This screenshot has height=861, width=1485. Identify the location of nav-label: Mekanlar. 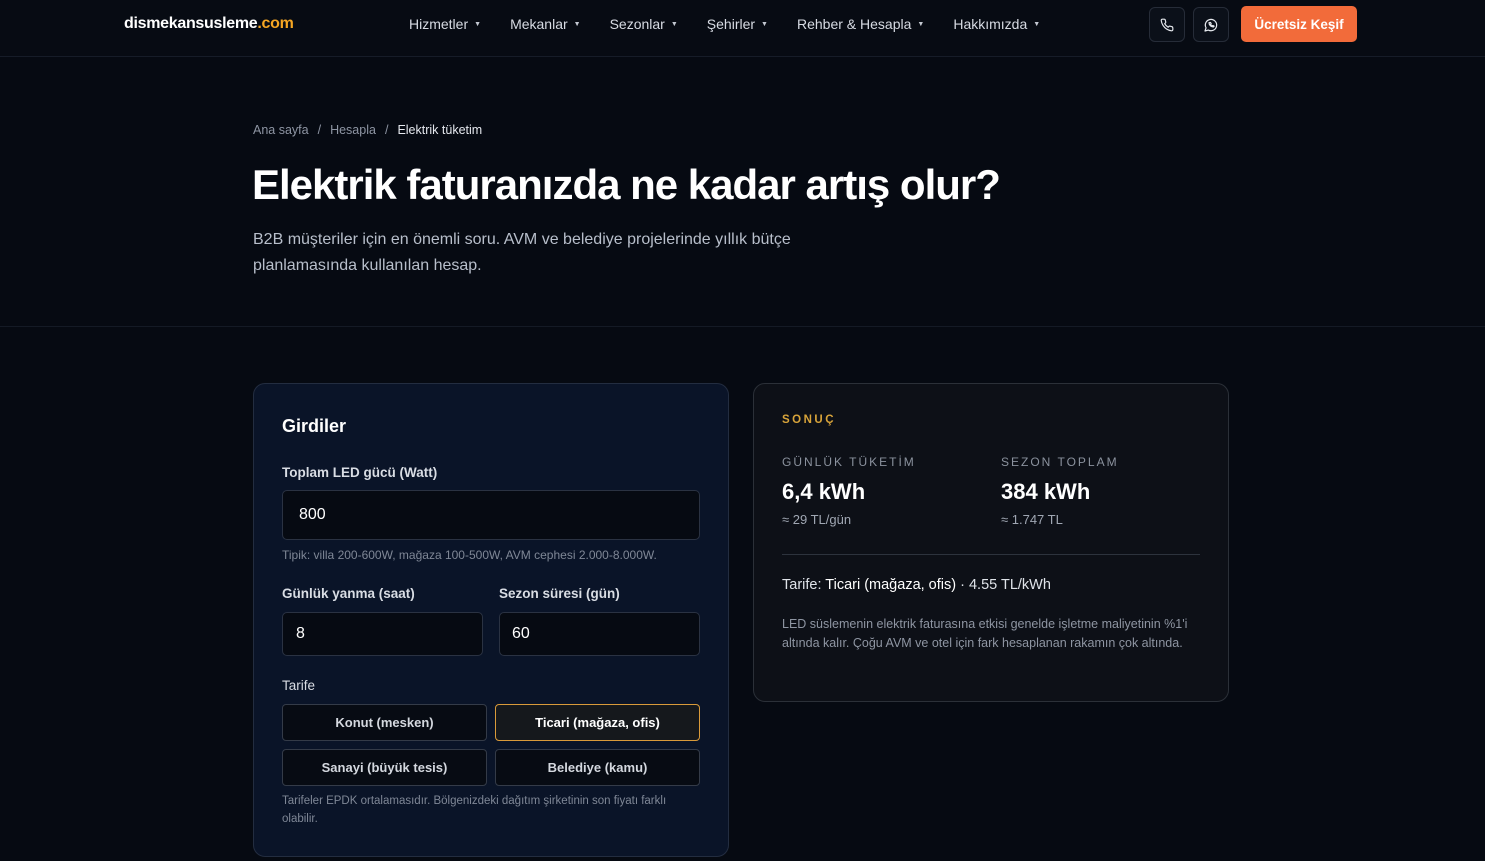
(539, 24).